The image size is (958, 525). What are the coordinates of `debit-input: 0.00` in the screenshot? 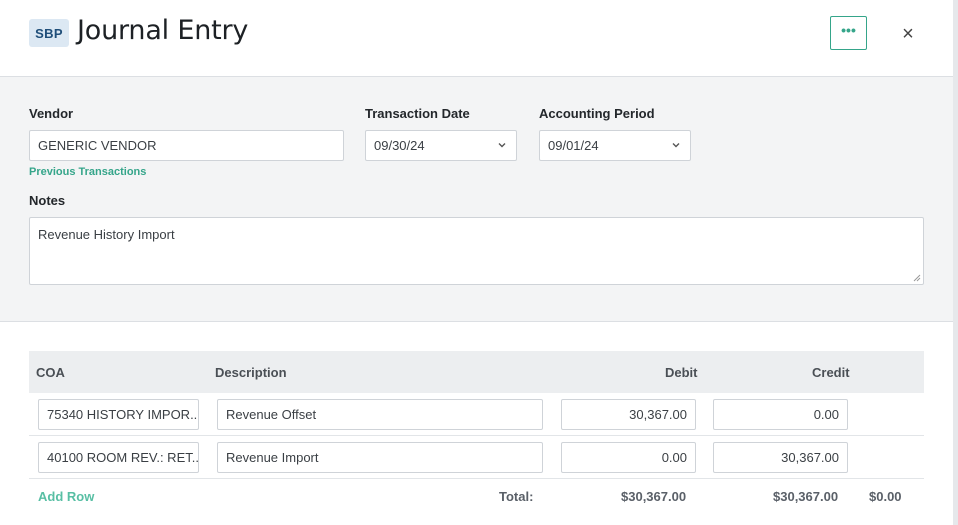 It's located at (628, 457).